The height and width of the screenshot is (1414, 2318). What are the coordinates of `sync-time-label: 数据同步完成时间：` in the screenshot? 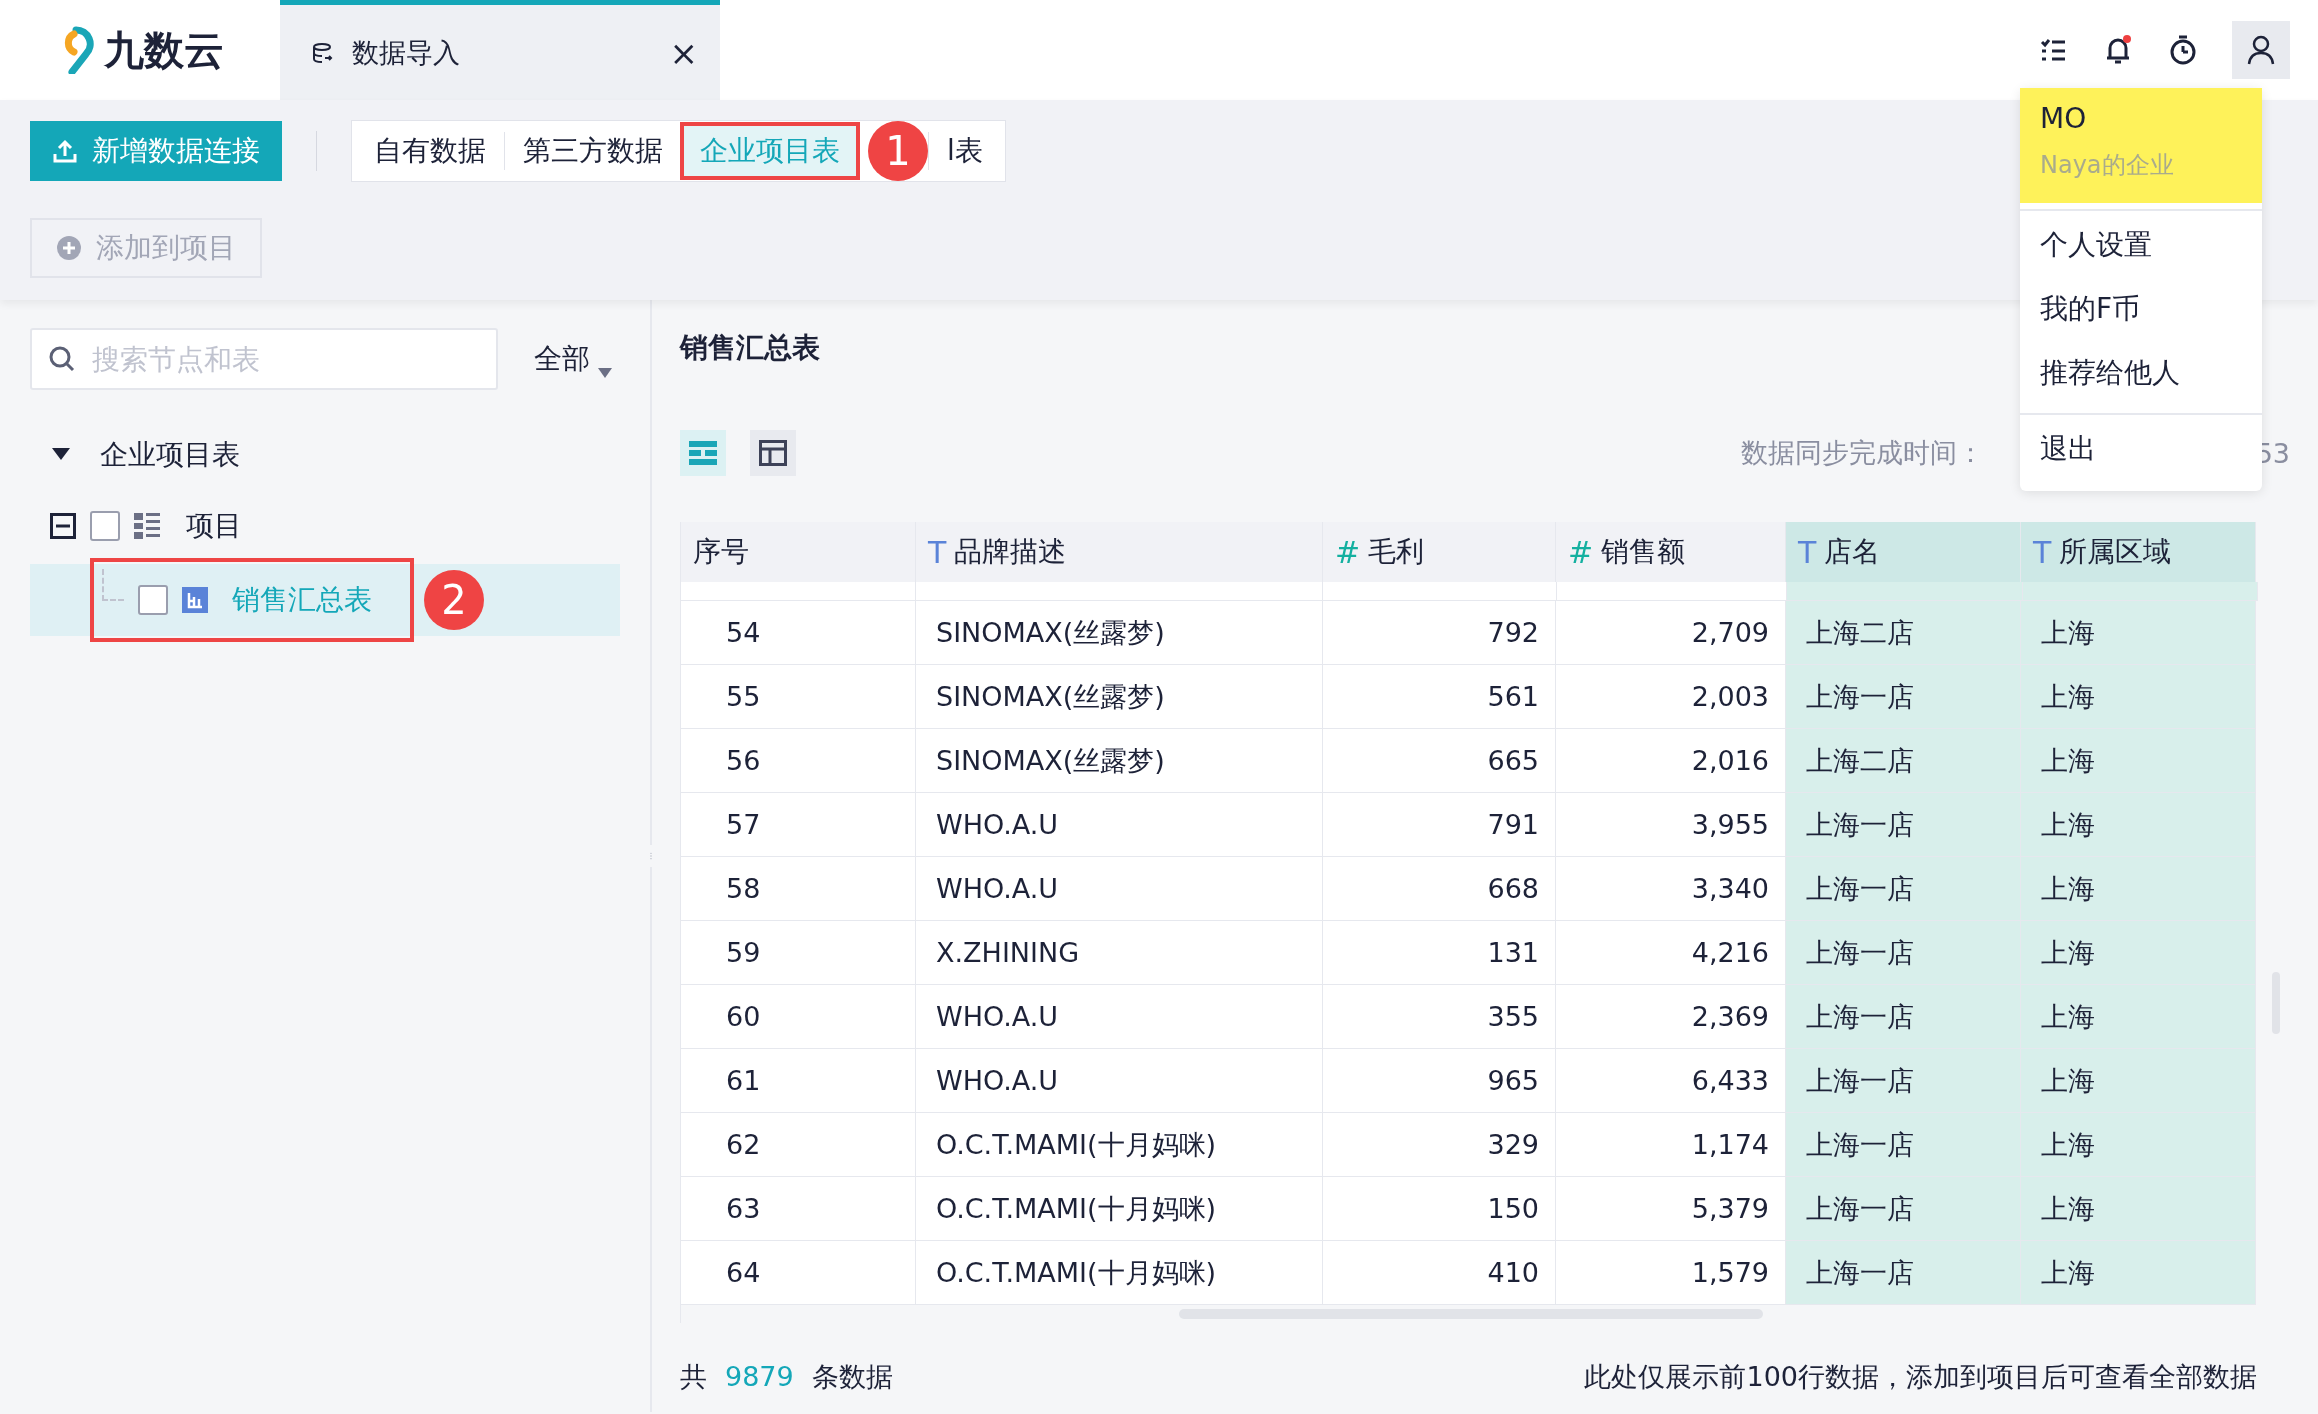 It's located at (1862, 453).